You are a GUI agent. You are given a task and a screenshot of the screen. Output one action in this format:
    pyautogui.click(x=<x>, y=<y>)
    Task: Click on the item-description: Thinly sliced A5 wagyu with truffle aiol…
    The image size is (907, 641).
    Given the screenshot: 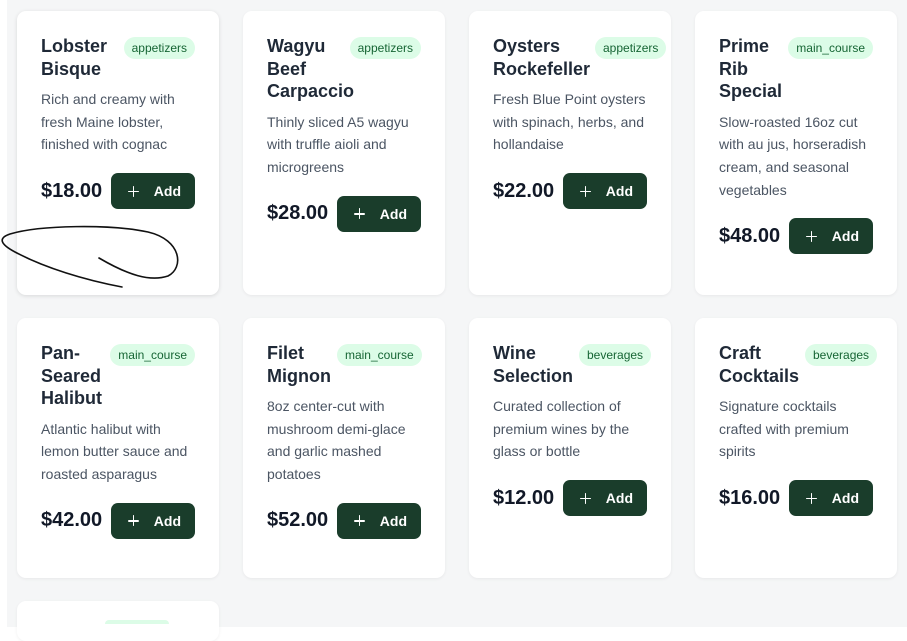 What is the action you would take?
    pyautogui.click(x=338, y=144)
    